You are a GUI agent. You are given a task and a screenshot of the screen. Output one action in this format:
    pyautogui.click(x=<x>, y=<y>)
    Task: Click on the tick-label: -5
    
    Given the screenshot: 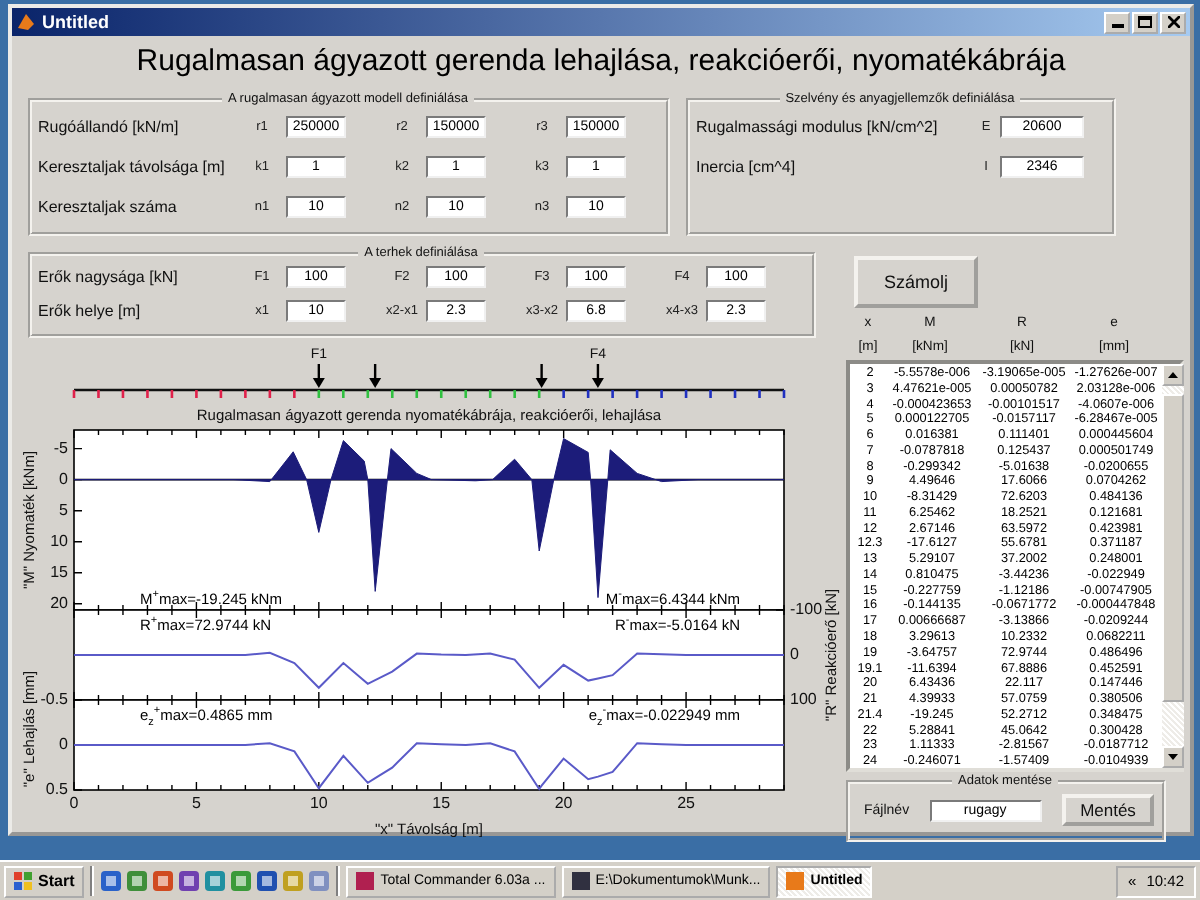 What is the action you would take?
    pyautogui.click(x=60, y=447)
    